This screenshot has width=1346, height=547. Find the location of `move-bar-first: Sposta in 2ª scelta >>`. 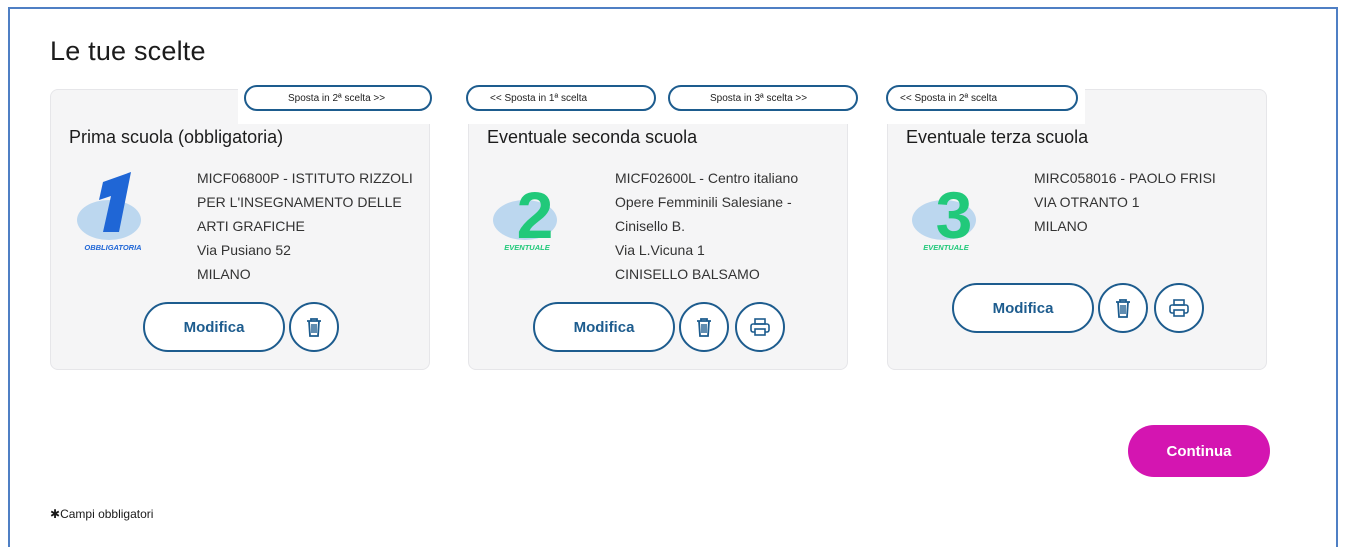

move-bar-first: Sposta in 2ª scelta >> is located at coordinates (338, 103).